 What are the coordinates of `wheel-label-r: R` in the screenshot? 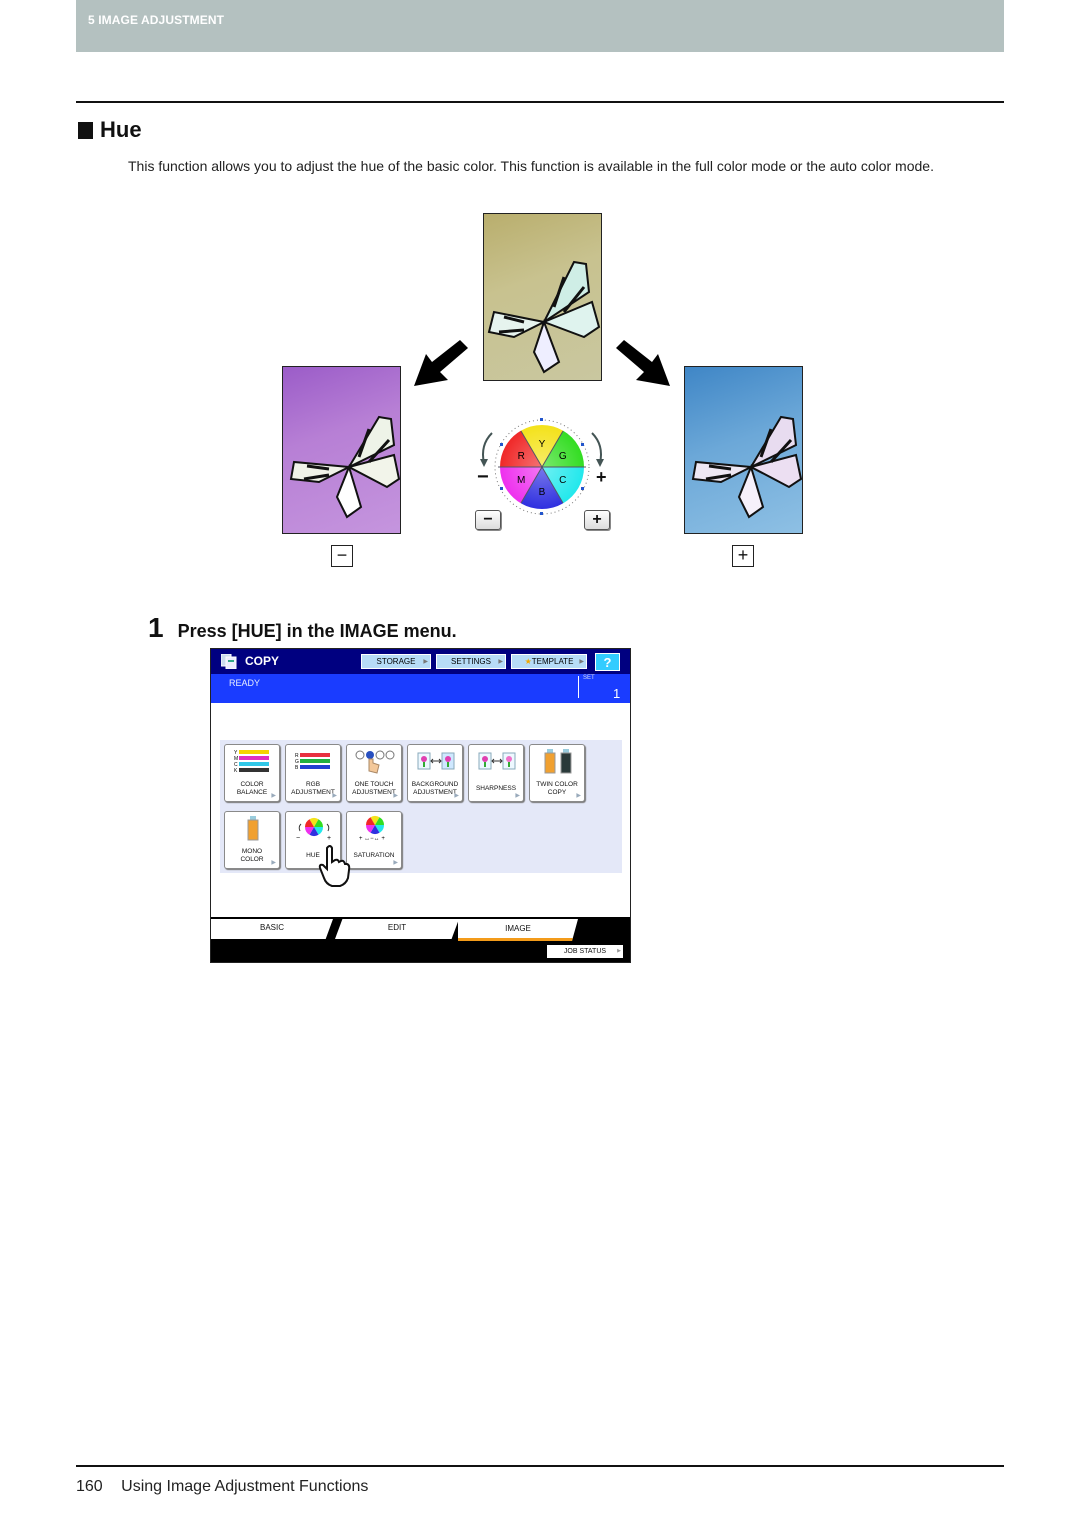 It's located at (521, 456).